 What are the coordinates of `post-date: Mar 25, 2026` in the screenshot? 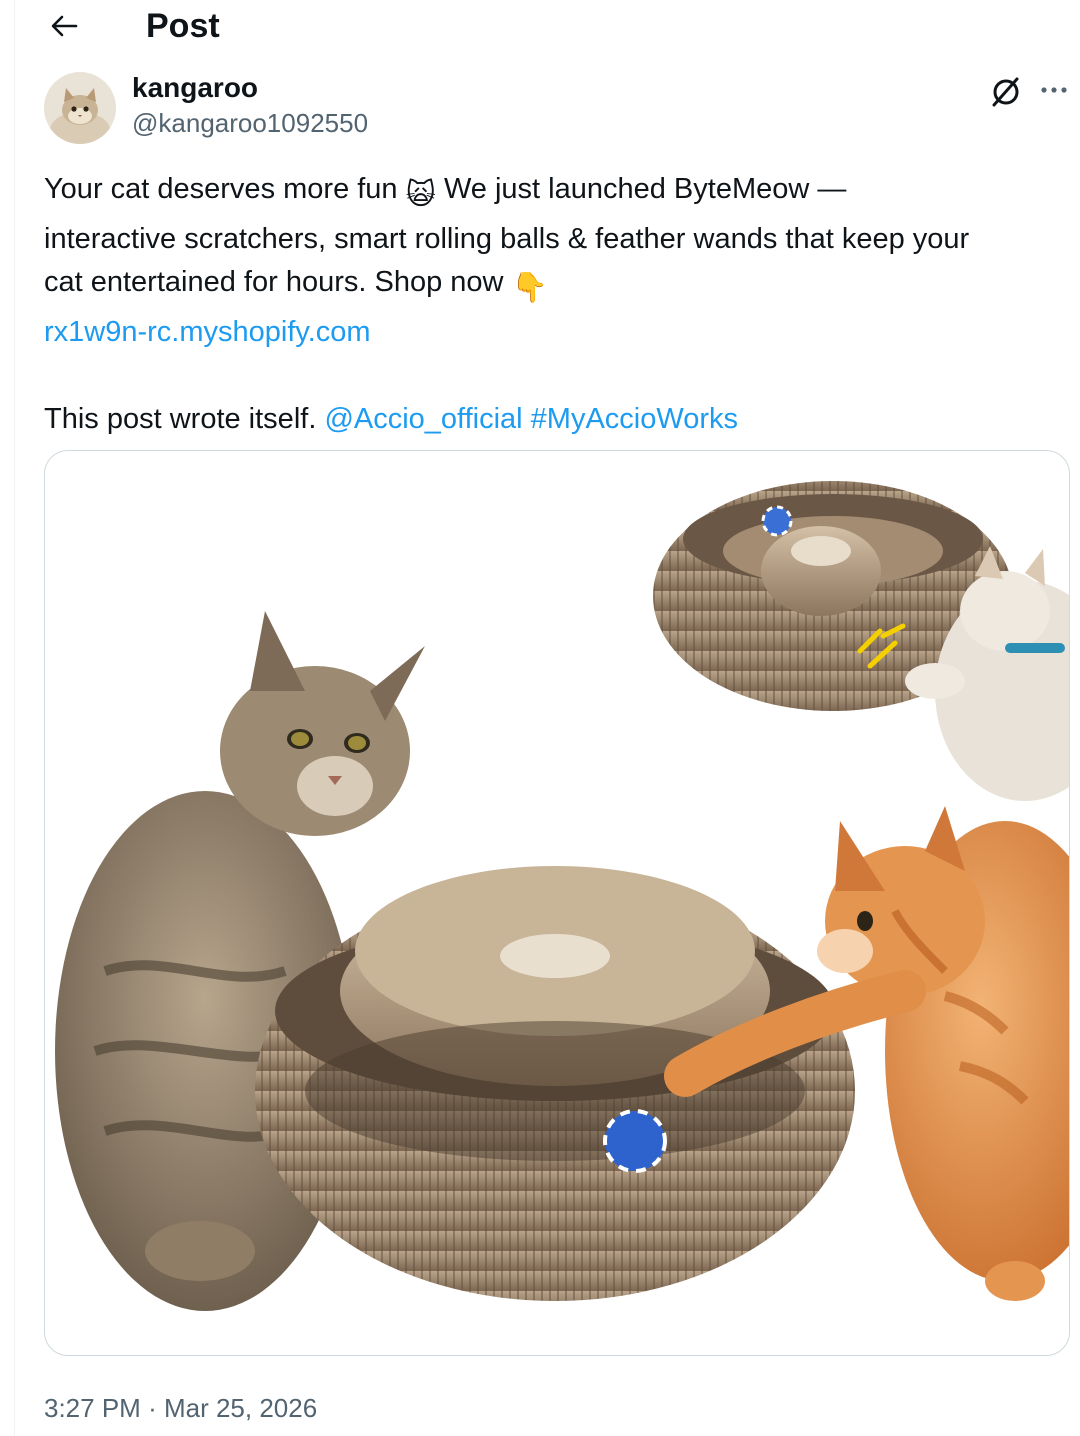 It's located at (240, 1408).